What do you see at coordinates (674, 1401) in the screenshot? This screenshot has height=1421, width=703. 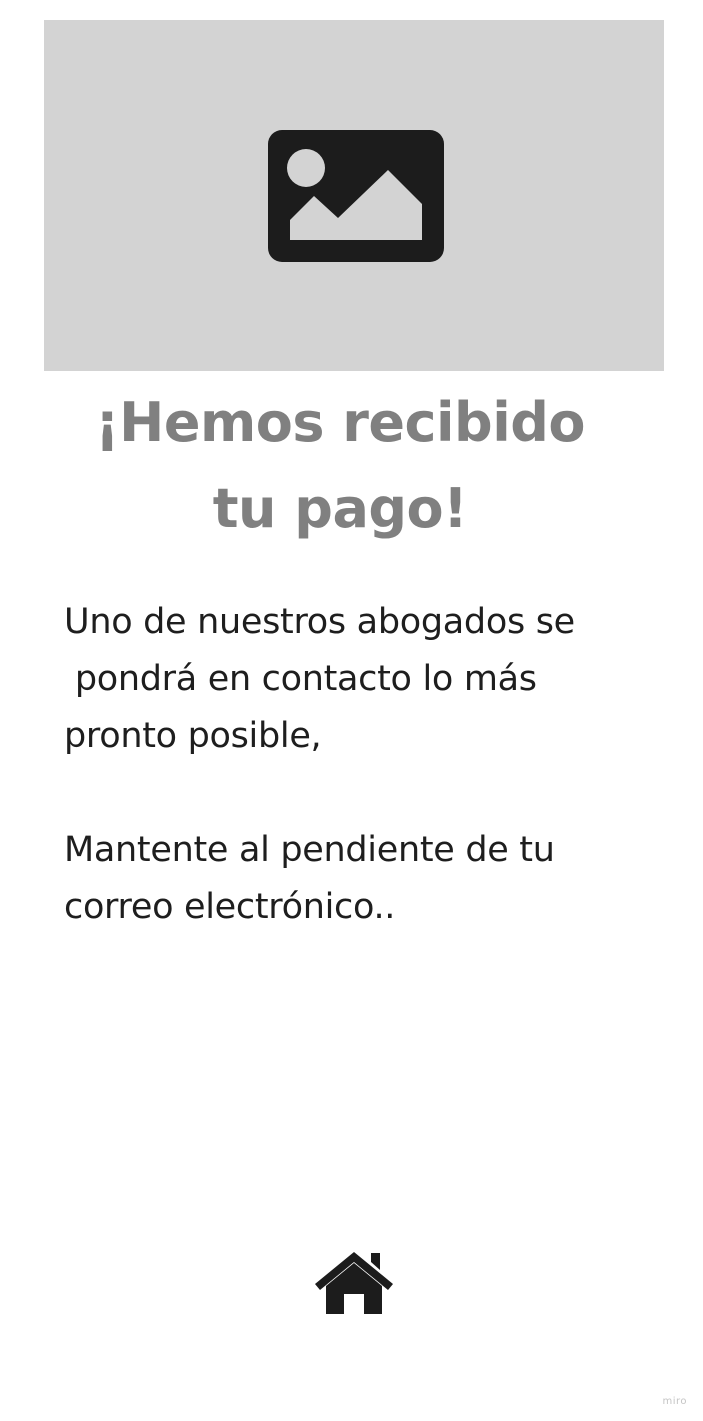 I see `watermark: miro` at bounding box center [674, 1401].